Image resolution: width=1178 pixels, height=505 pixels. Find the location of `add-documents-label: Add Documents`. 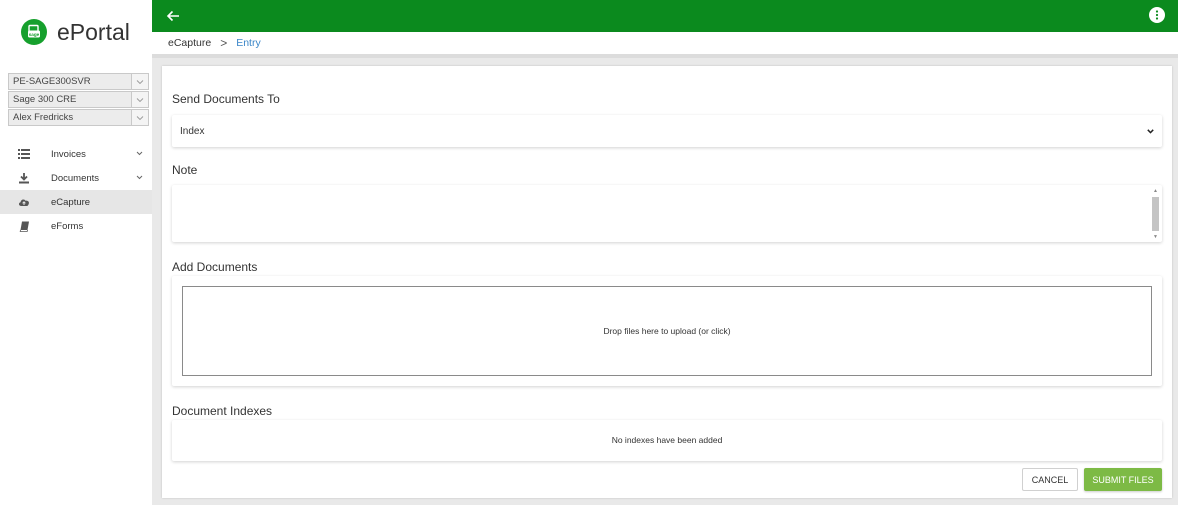

add-documents-label: Add Documents is located at coordinates (215, 267).